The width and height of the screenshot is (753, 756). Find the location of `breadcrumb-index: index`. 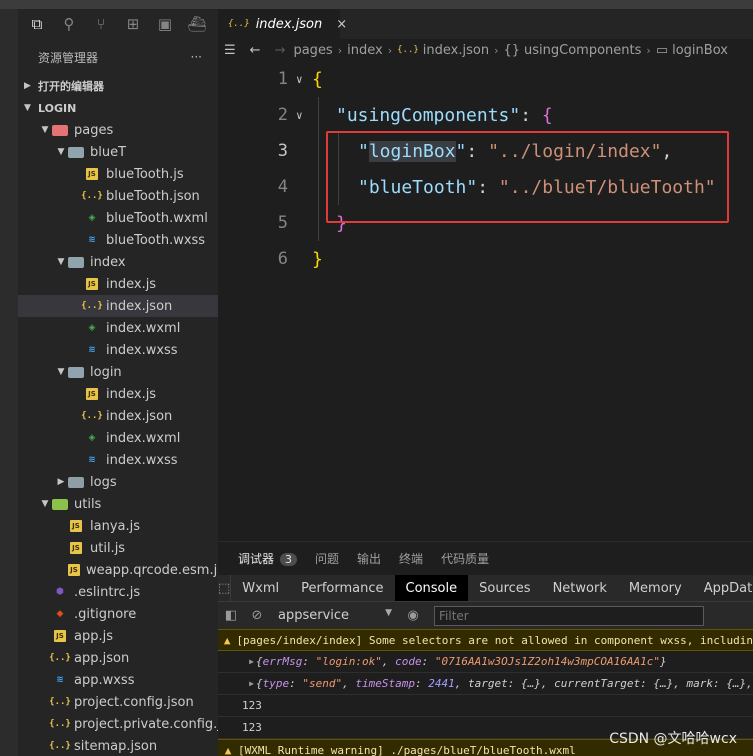

breadcrumb-index: index is located at coordinates (365, 50).